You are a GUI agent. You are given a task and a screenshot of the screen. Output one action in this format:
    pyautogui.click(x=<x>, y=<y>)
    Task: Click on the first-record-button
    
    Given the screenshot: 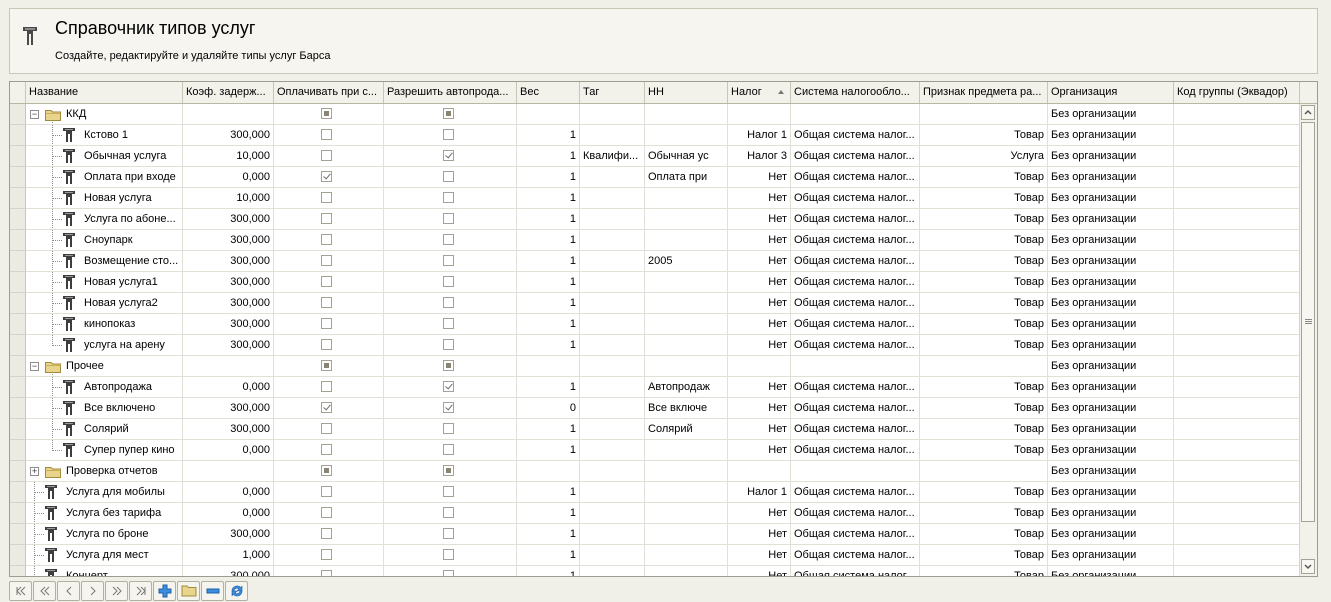 What is the action you would take?
    pyautogui.click(x=20, y=591)
    